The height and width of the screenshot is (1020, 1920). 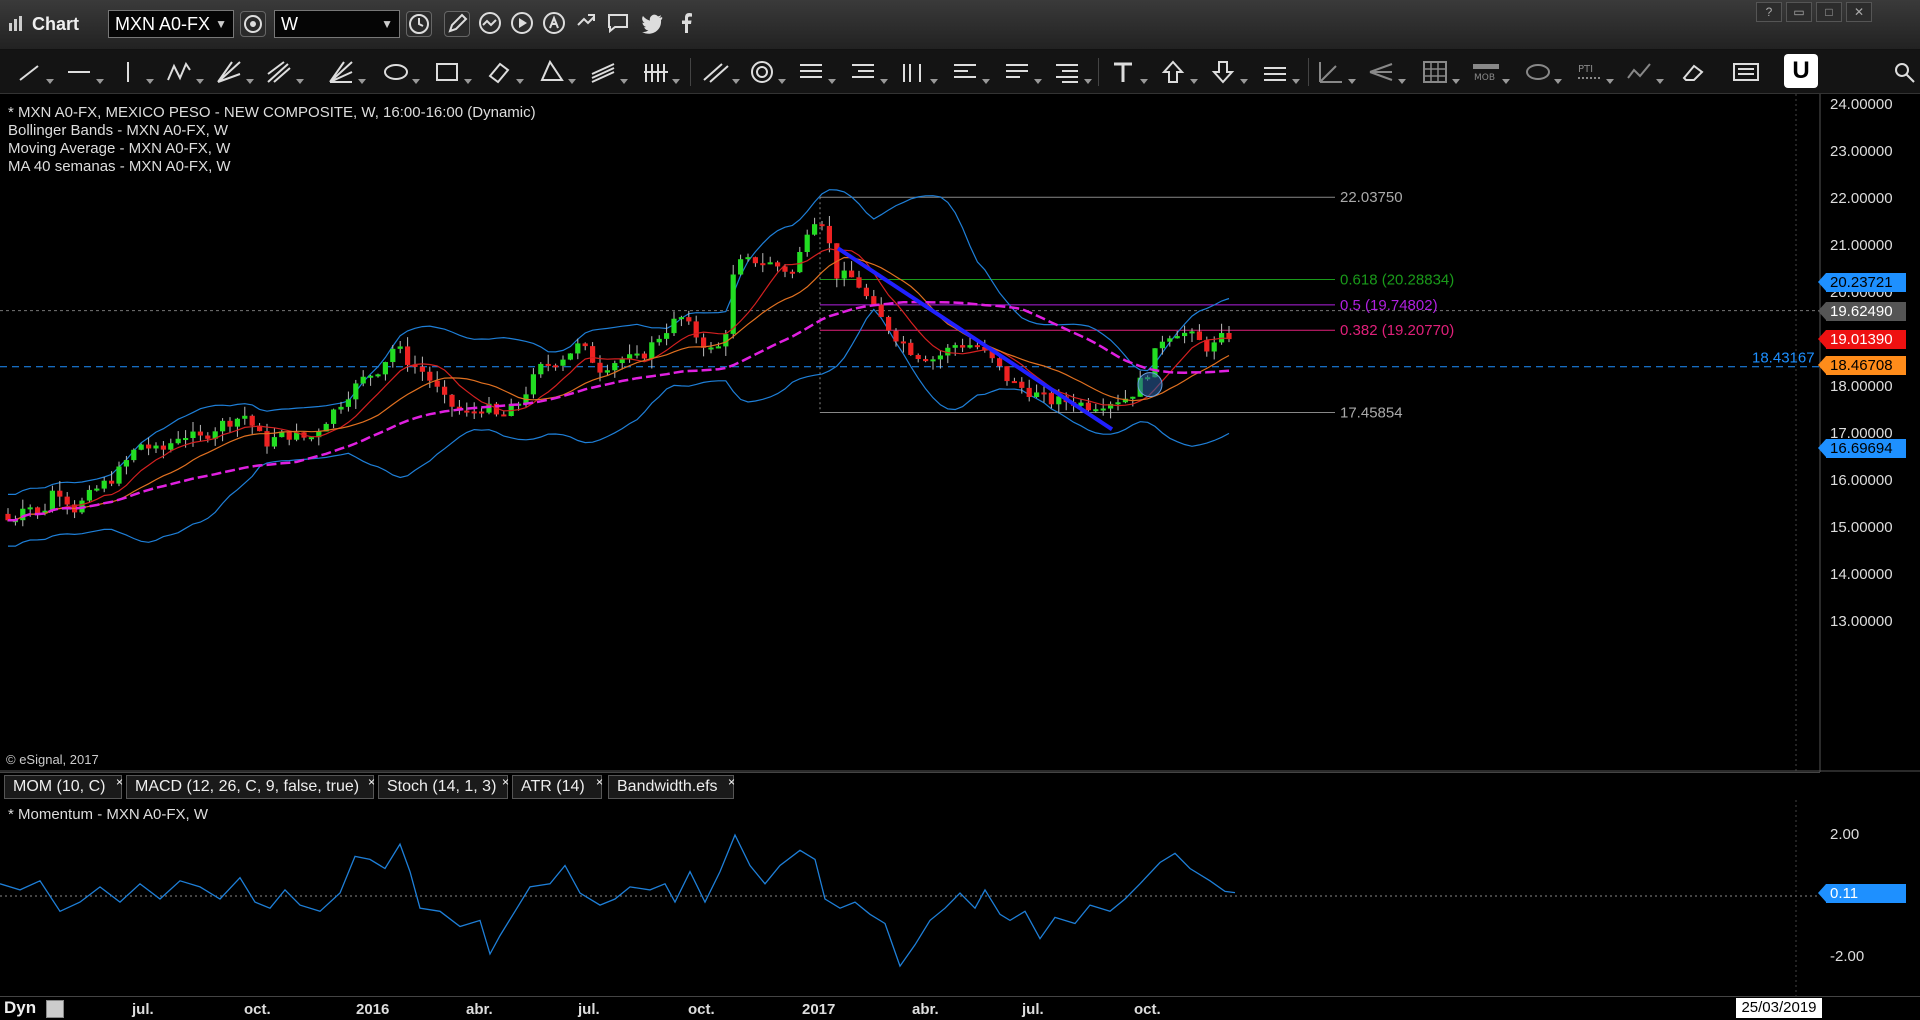 What do you see at coordinates (1595, 72) in the screenshot?
I see `pti-tool: PTI` at bounding box center [1595, 72].